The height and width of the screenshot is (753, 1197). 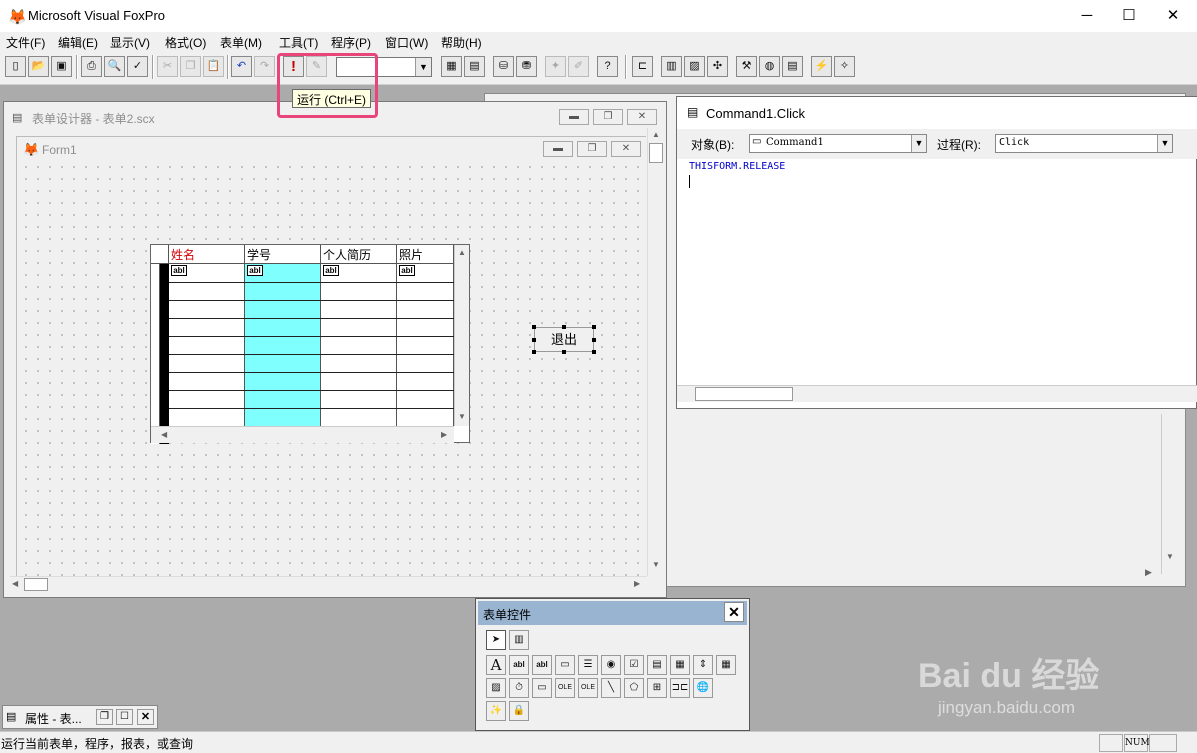 What do you see at coordinates (821, 66) in the screenshot?
I see `form-builder-icon: ⚡` at bounding box center [821, 66].